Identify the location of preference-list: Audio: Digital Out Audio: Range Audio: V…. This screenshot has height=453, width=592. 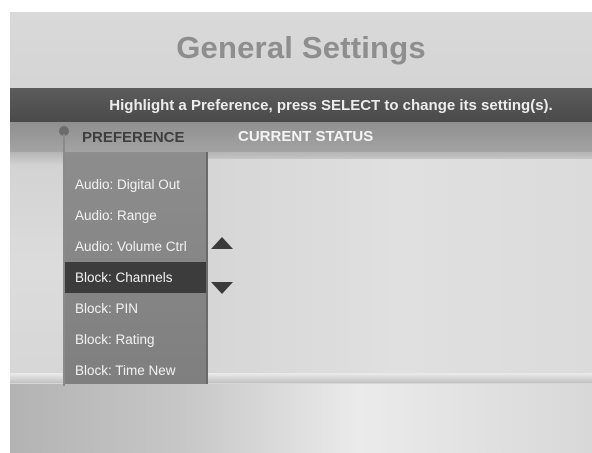
(136, 268).